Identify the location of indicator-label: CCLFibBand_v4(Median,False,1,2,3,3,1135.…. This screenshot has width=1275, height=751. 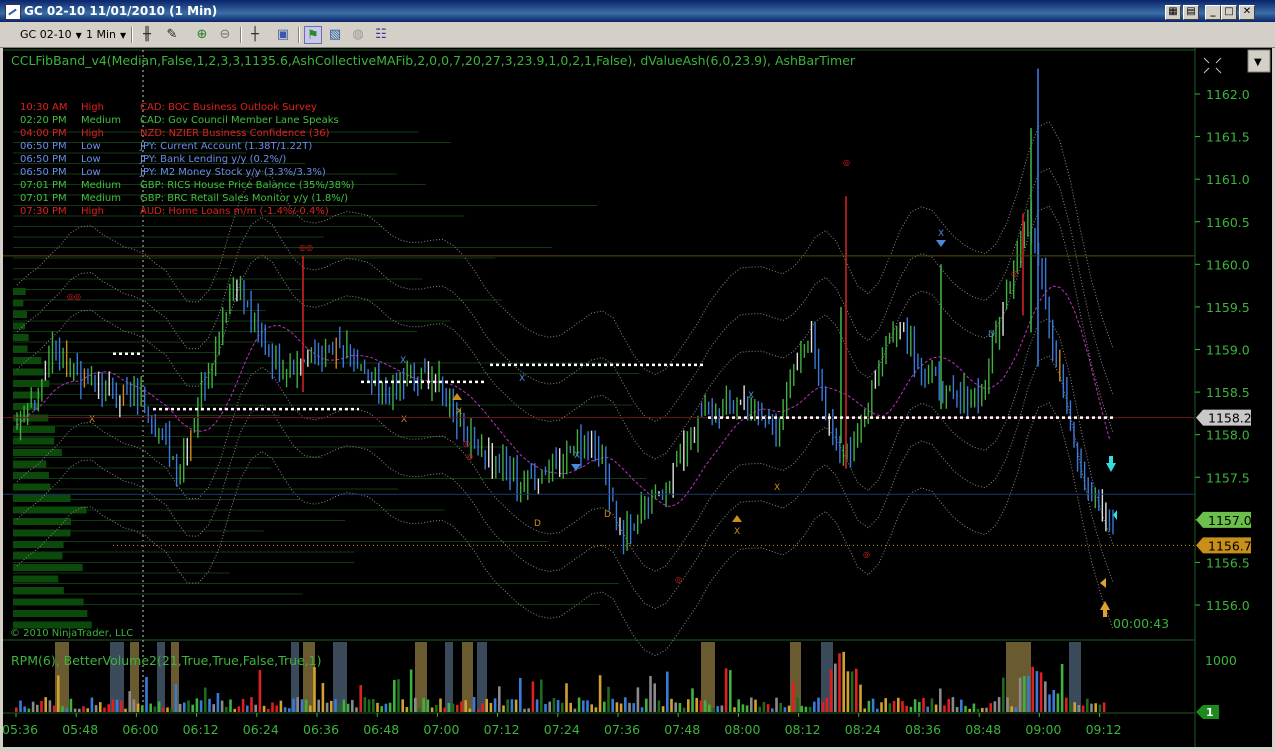
(433, 60).